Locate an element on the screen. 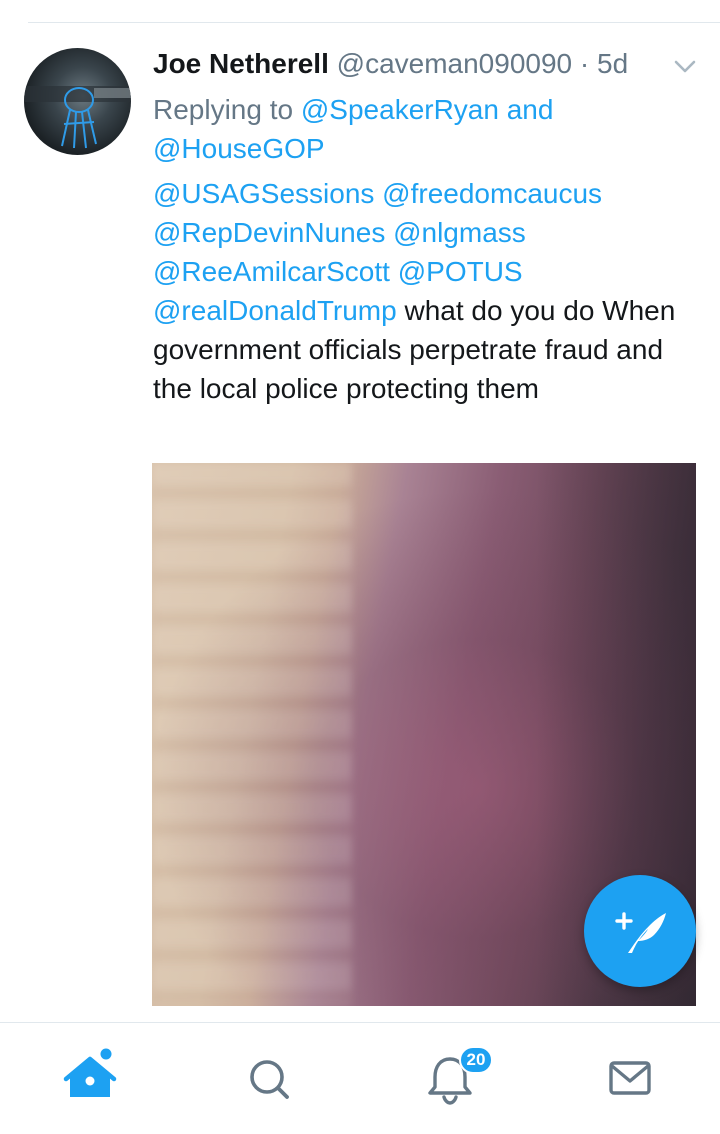 Image resolution: width=720 pixels, height=1134 pixels. reply-mention-1: @SpeakerRyan is located at coordinates (400, 109).